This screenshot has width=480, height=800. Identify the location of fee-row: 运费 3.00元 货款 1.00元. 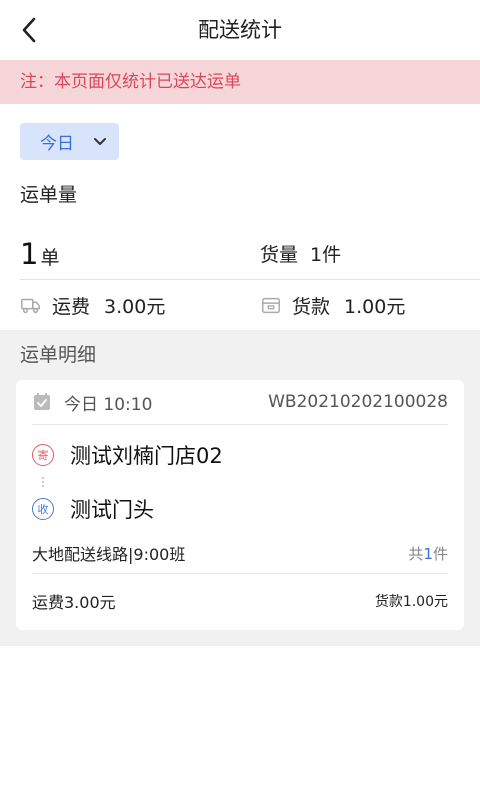
(240, 305).